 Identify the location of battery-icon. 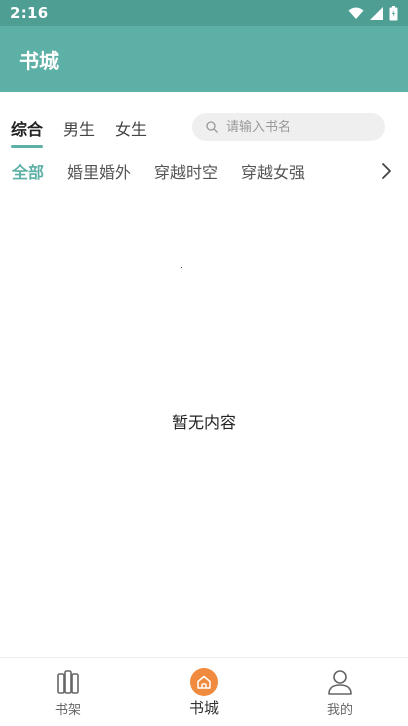
(393, 12).